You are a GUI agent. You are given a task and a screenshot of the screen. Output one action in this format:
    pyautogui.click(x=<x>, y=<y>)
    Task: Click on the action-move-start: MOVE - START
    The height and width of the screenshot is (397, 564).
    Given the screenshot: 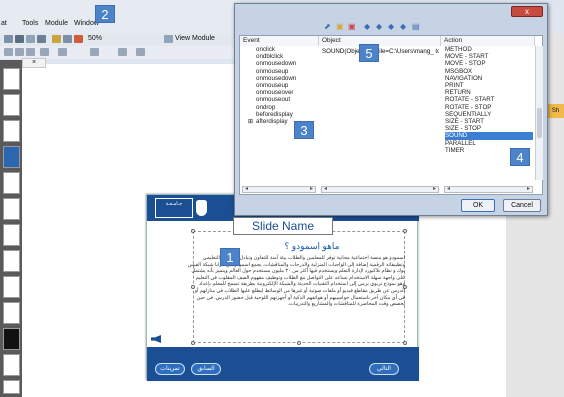 What is the action you would take?
    pyautogui.click(x=489, y=56)
    